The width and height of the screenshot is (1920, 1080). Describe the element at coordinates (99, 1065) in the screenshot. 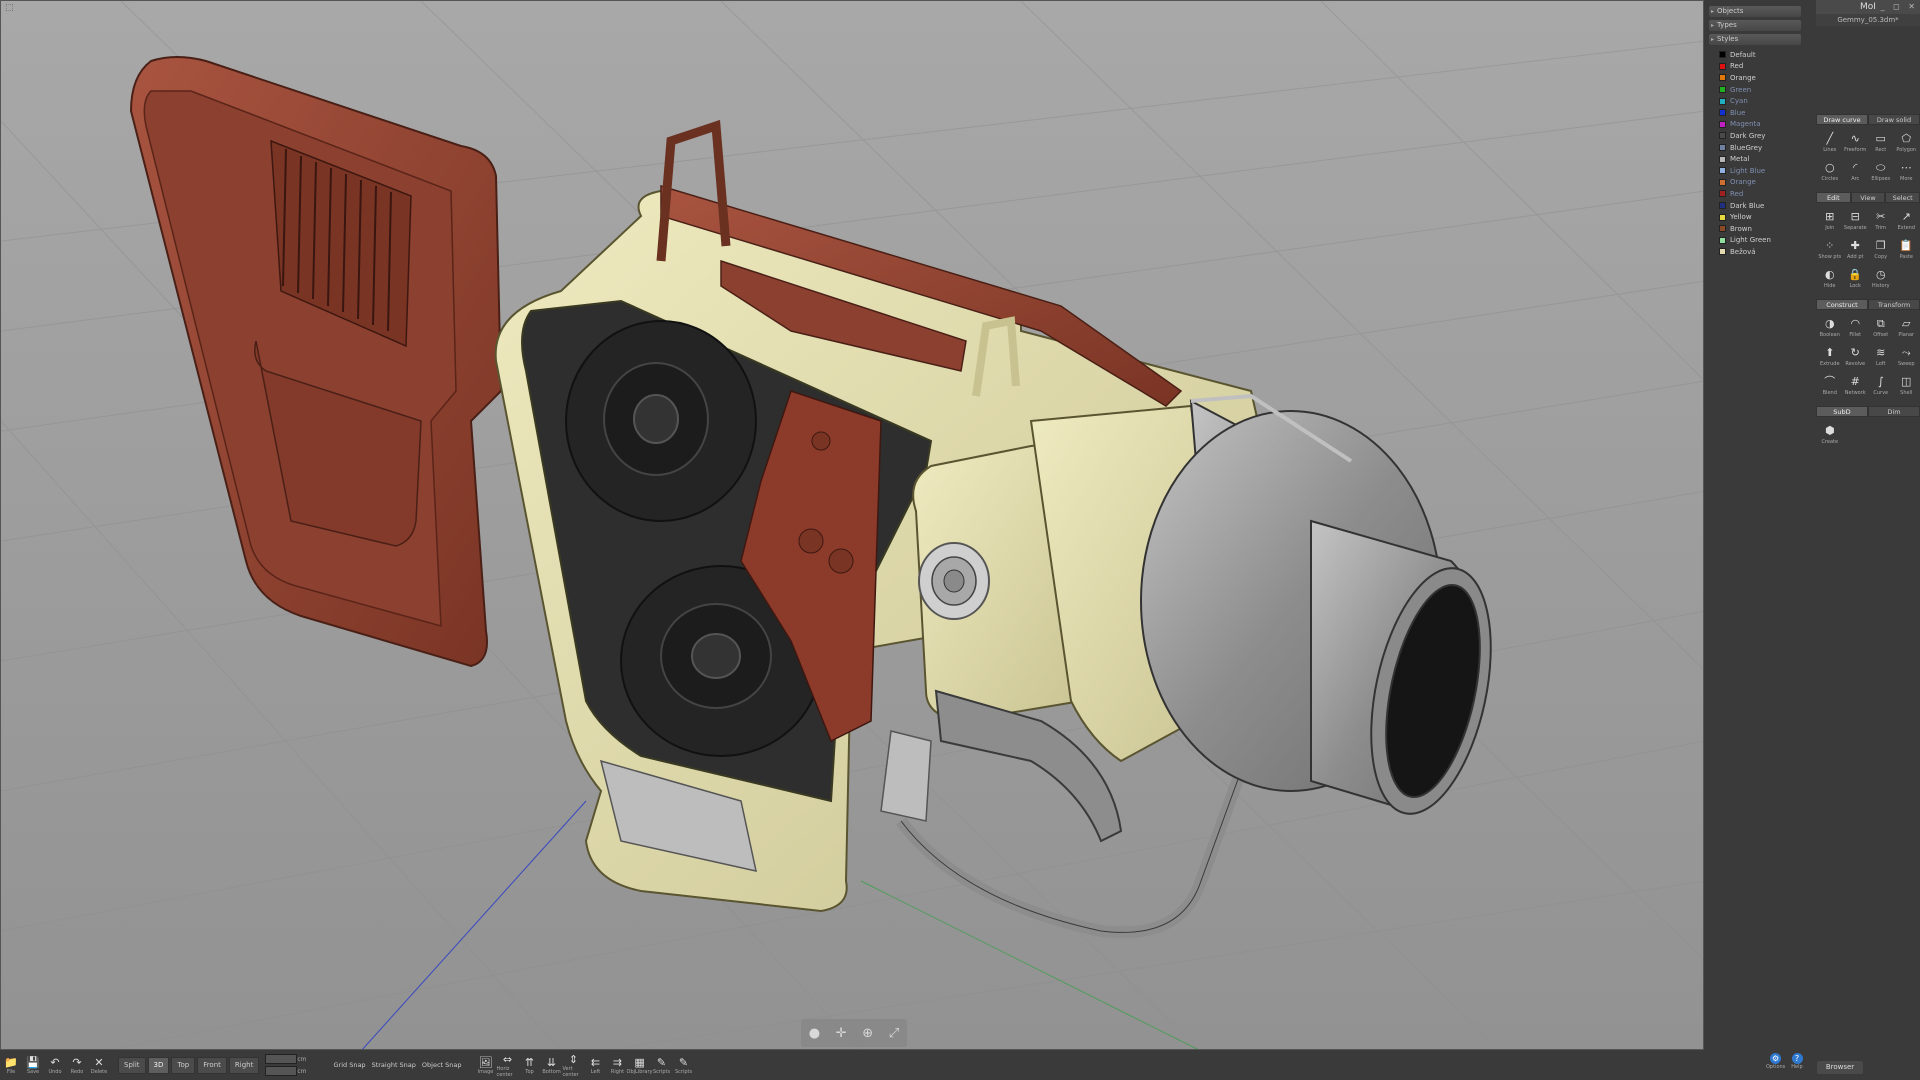

I see `button-delete: ✕ Delete` at that location.